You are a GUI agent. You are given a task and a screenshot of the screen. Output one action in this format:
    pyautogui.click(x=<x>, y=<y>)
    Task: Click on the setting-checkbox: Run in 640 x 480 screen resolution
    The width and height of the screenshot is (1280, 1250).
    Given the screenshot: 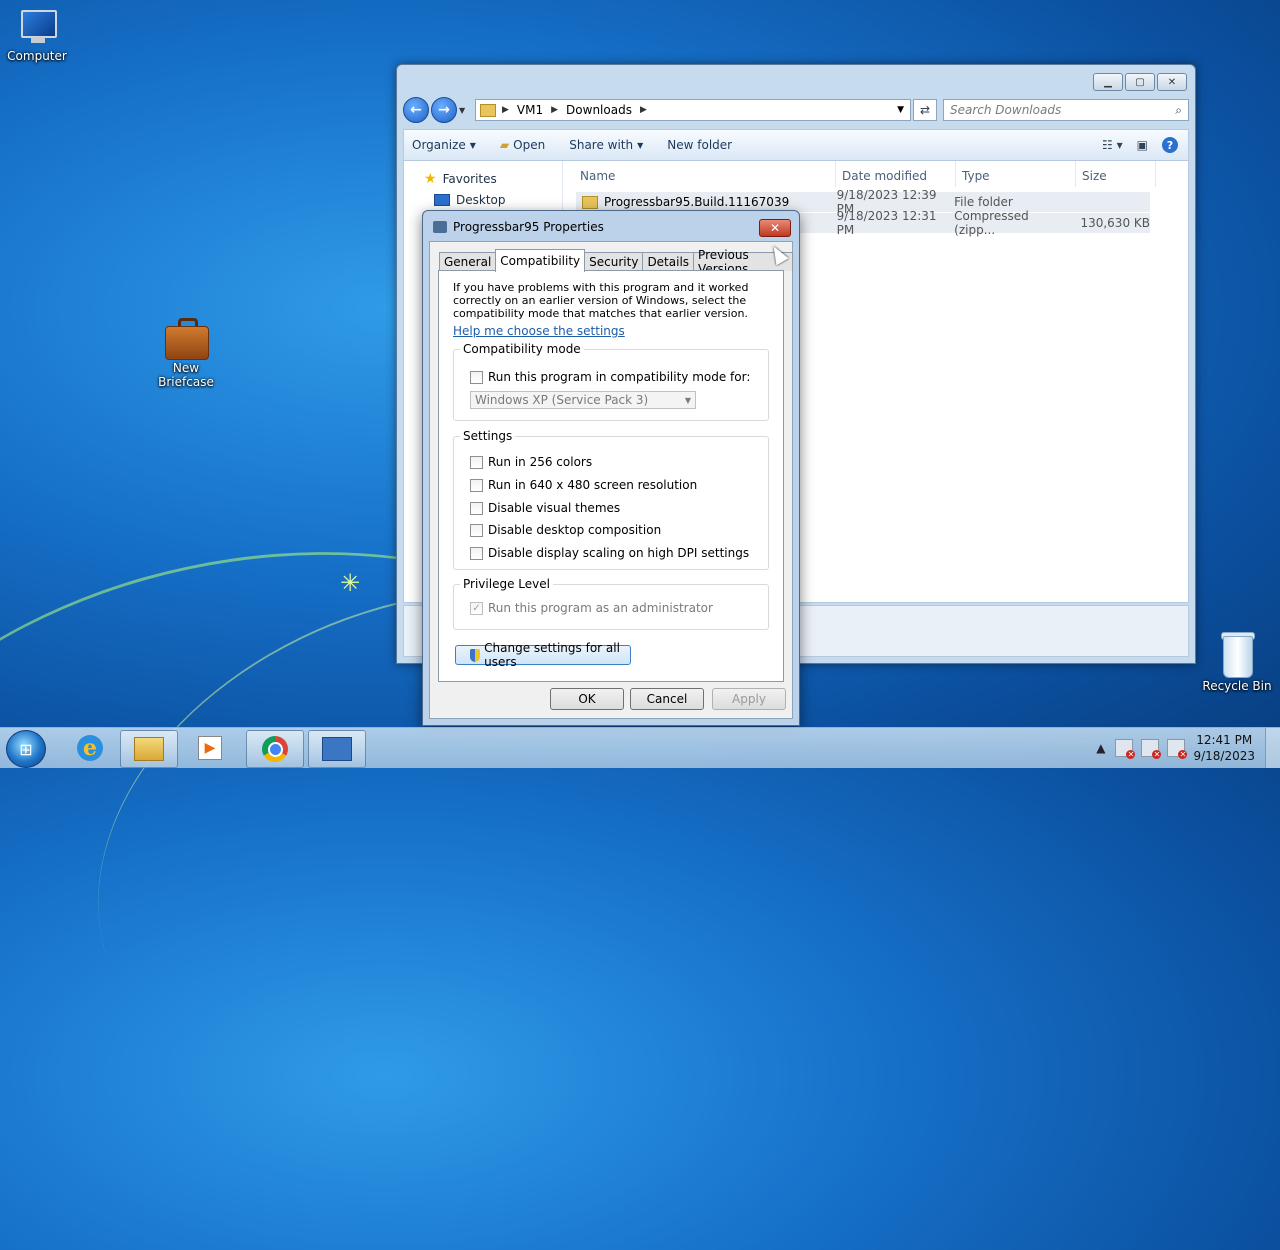 What is the action you would take?
    pyautogui.click(x=583, y=485)
    